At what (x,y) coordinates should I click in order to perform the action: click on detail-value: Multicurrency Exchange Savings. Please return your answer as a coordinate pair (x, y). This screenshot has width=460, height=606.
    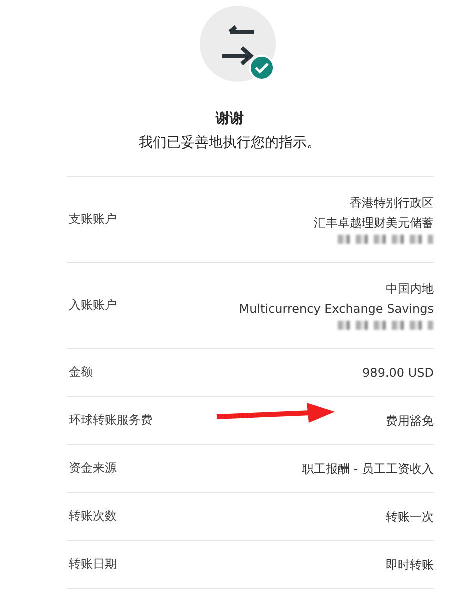
    Looking at the image, I should click on (336, 309).